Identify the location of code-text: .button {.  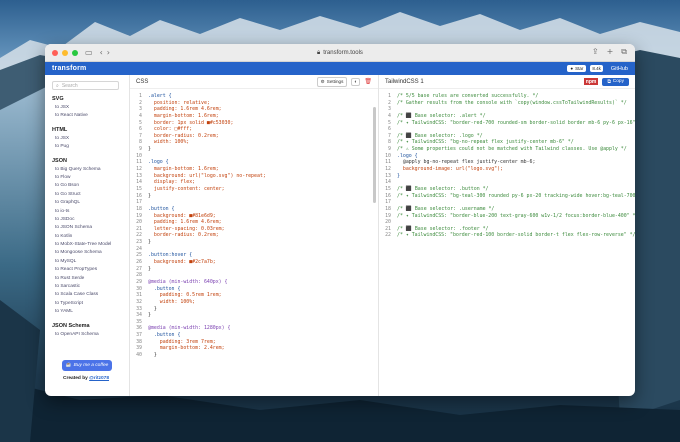
(164, 288).